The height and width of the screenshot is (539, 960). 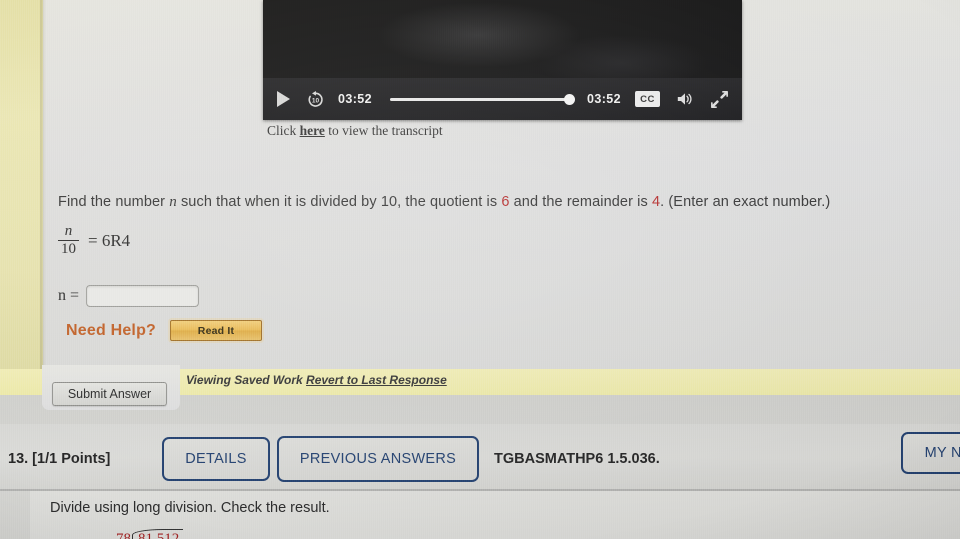 What do you see at coordinates (246, 380) in the screenshot?
I see `saved-work-status: Viewing Saved Work` at bounding box center [246, 380].